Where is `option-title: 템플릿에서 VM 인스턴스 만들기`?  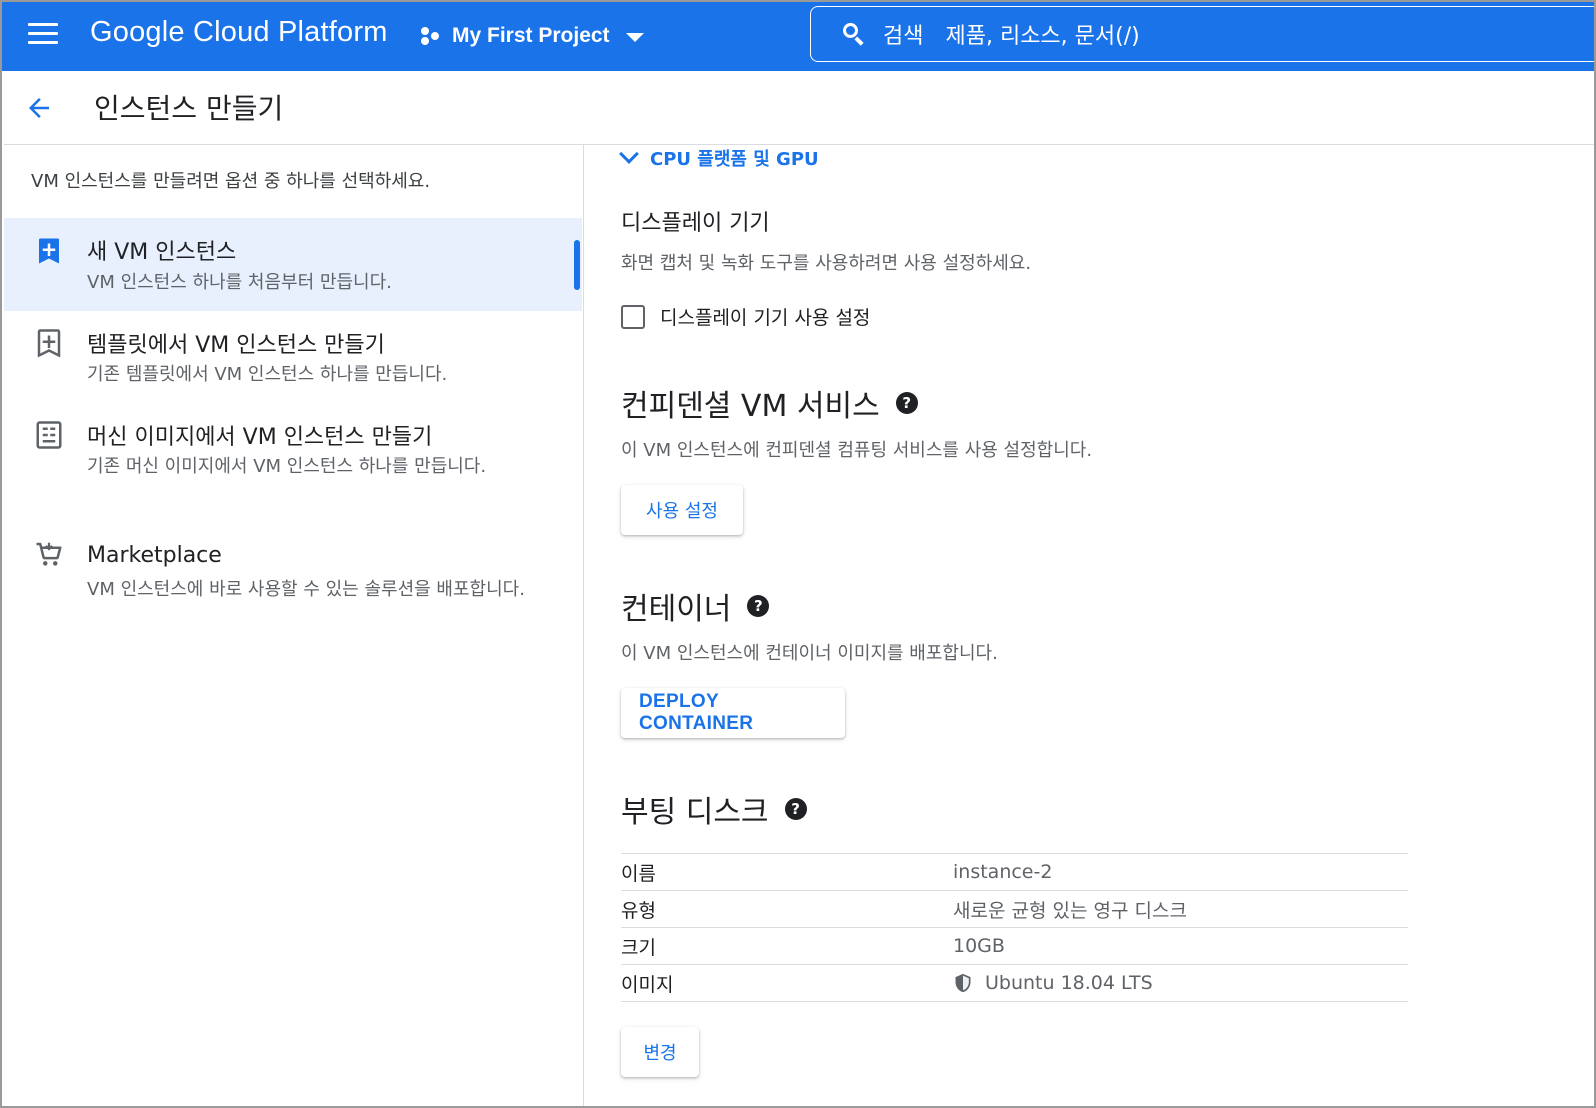
option-title: 템플릿에서 VM 인스턴스 만들기 is located at coordinates (236, 345).